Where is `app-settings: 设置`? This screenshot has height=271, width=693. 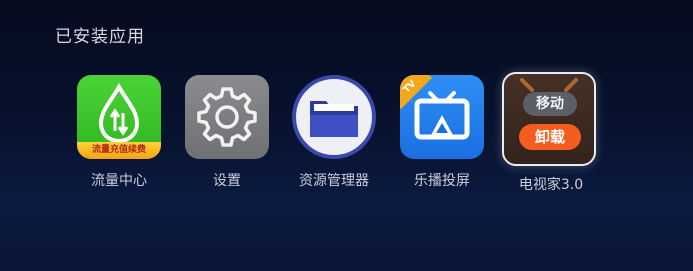
app-settings: 设置 is located at coordinates (227, 132).